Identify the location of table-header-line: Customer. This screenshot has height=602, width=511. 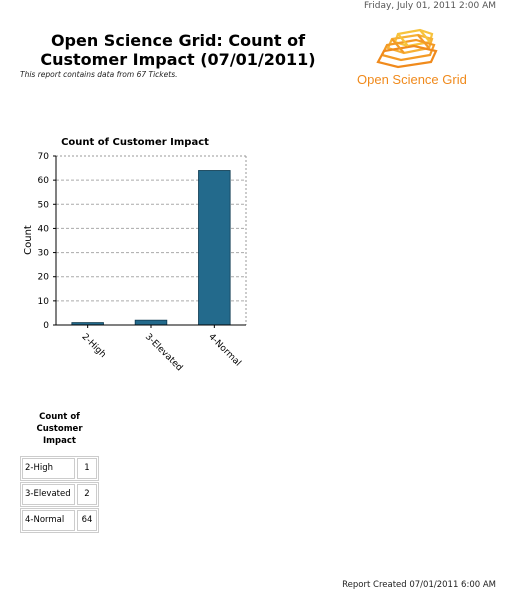
(59, 429).